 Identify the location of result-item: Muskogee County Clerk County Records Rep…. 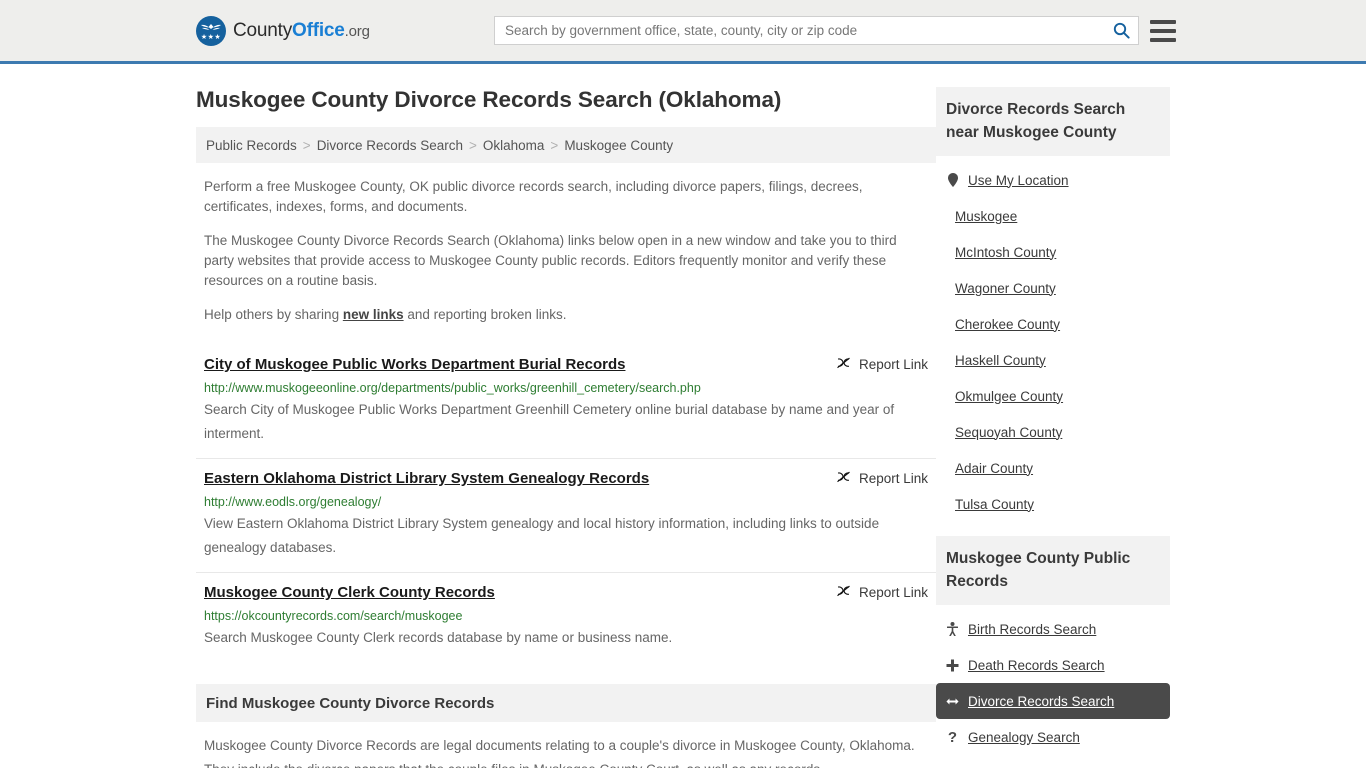
(566, 617).